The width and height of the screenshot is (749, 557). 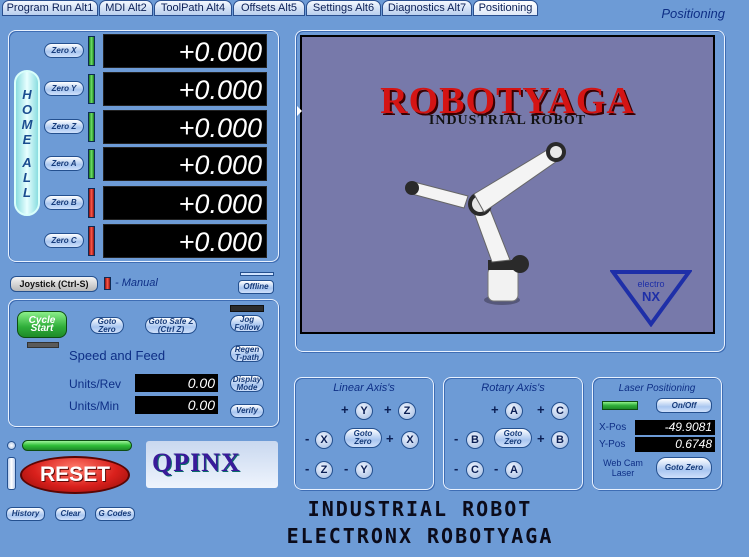 I want to click on x-dro: +0.000, so click(x=185, y=51).